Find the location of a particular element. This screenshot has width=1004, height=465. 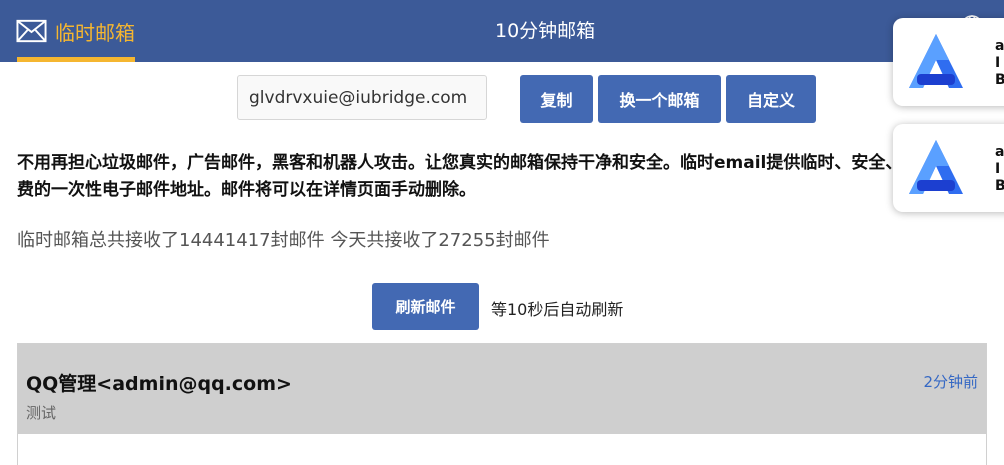

brand-link: 临时邮箱 is located at coordinates (75, 31).